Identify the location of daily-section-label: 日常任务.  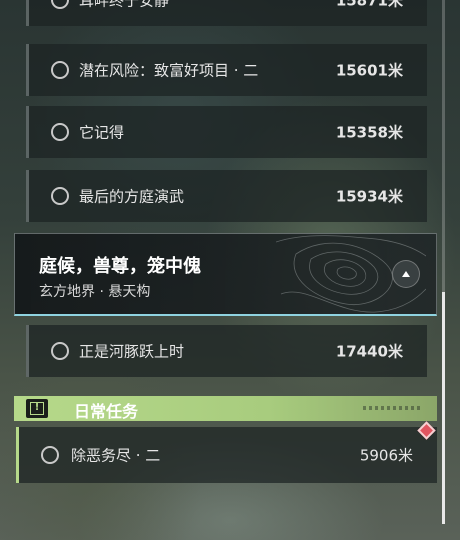
(106, 411).